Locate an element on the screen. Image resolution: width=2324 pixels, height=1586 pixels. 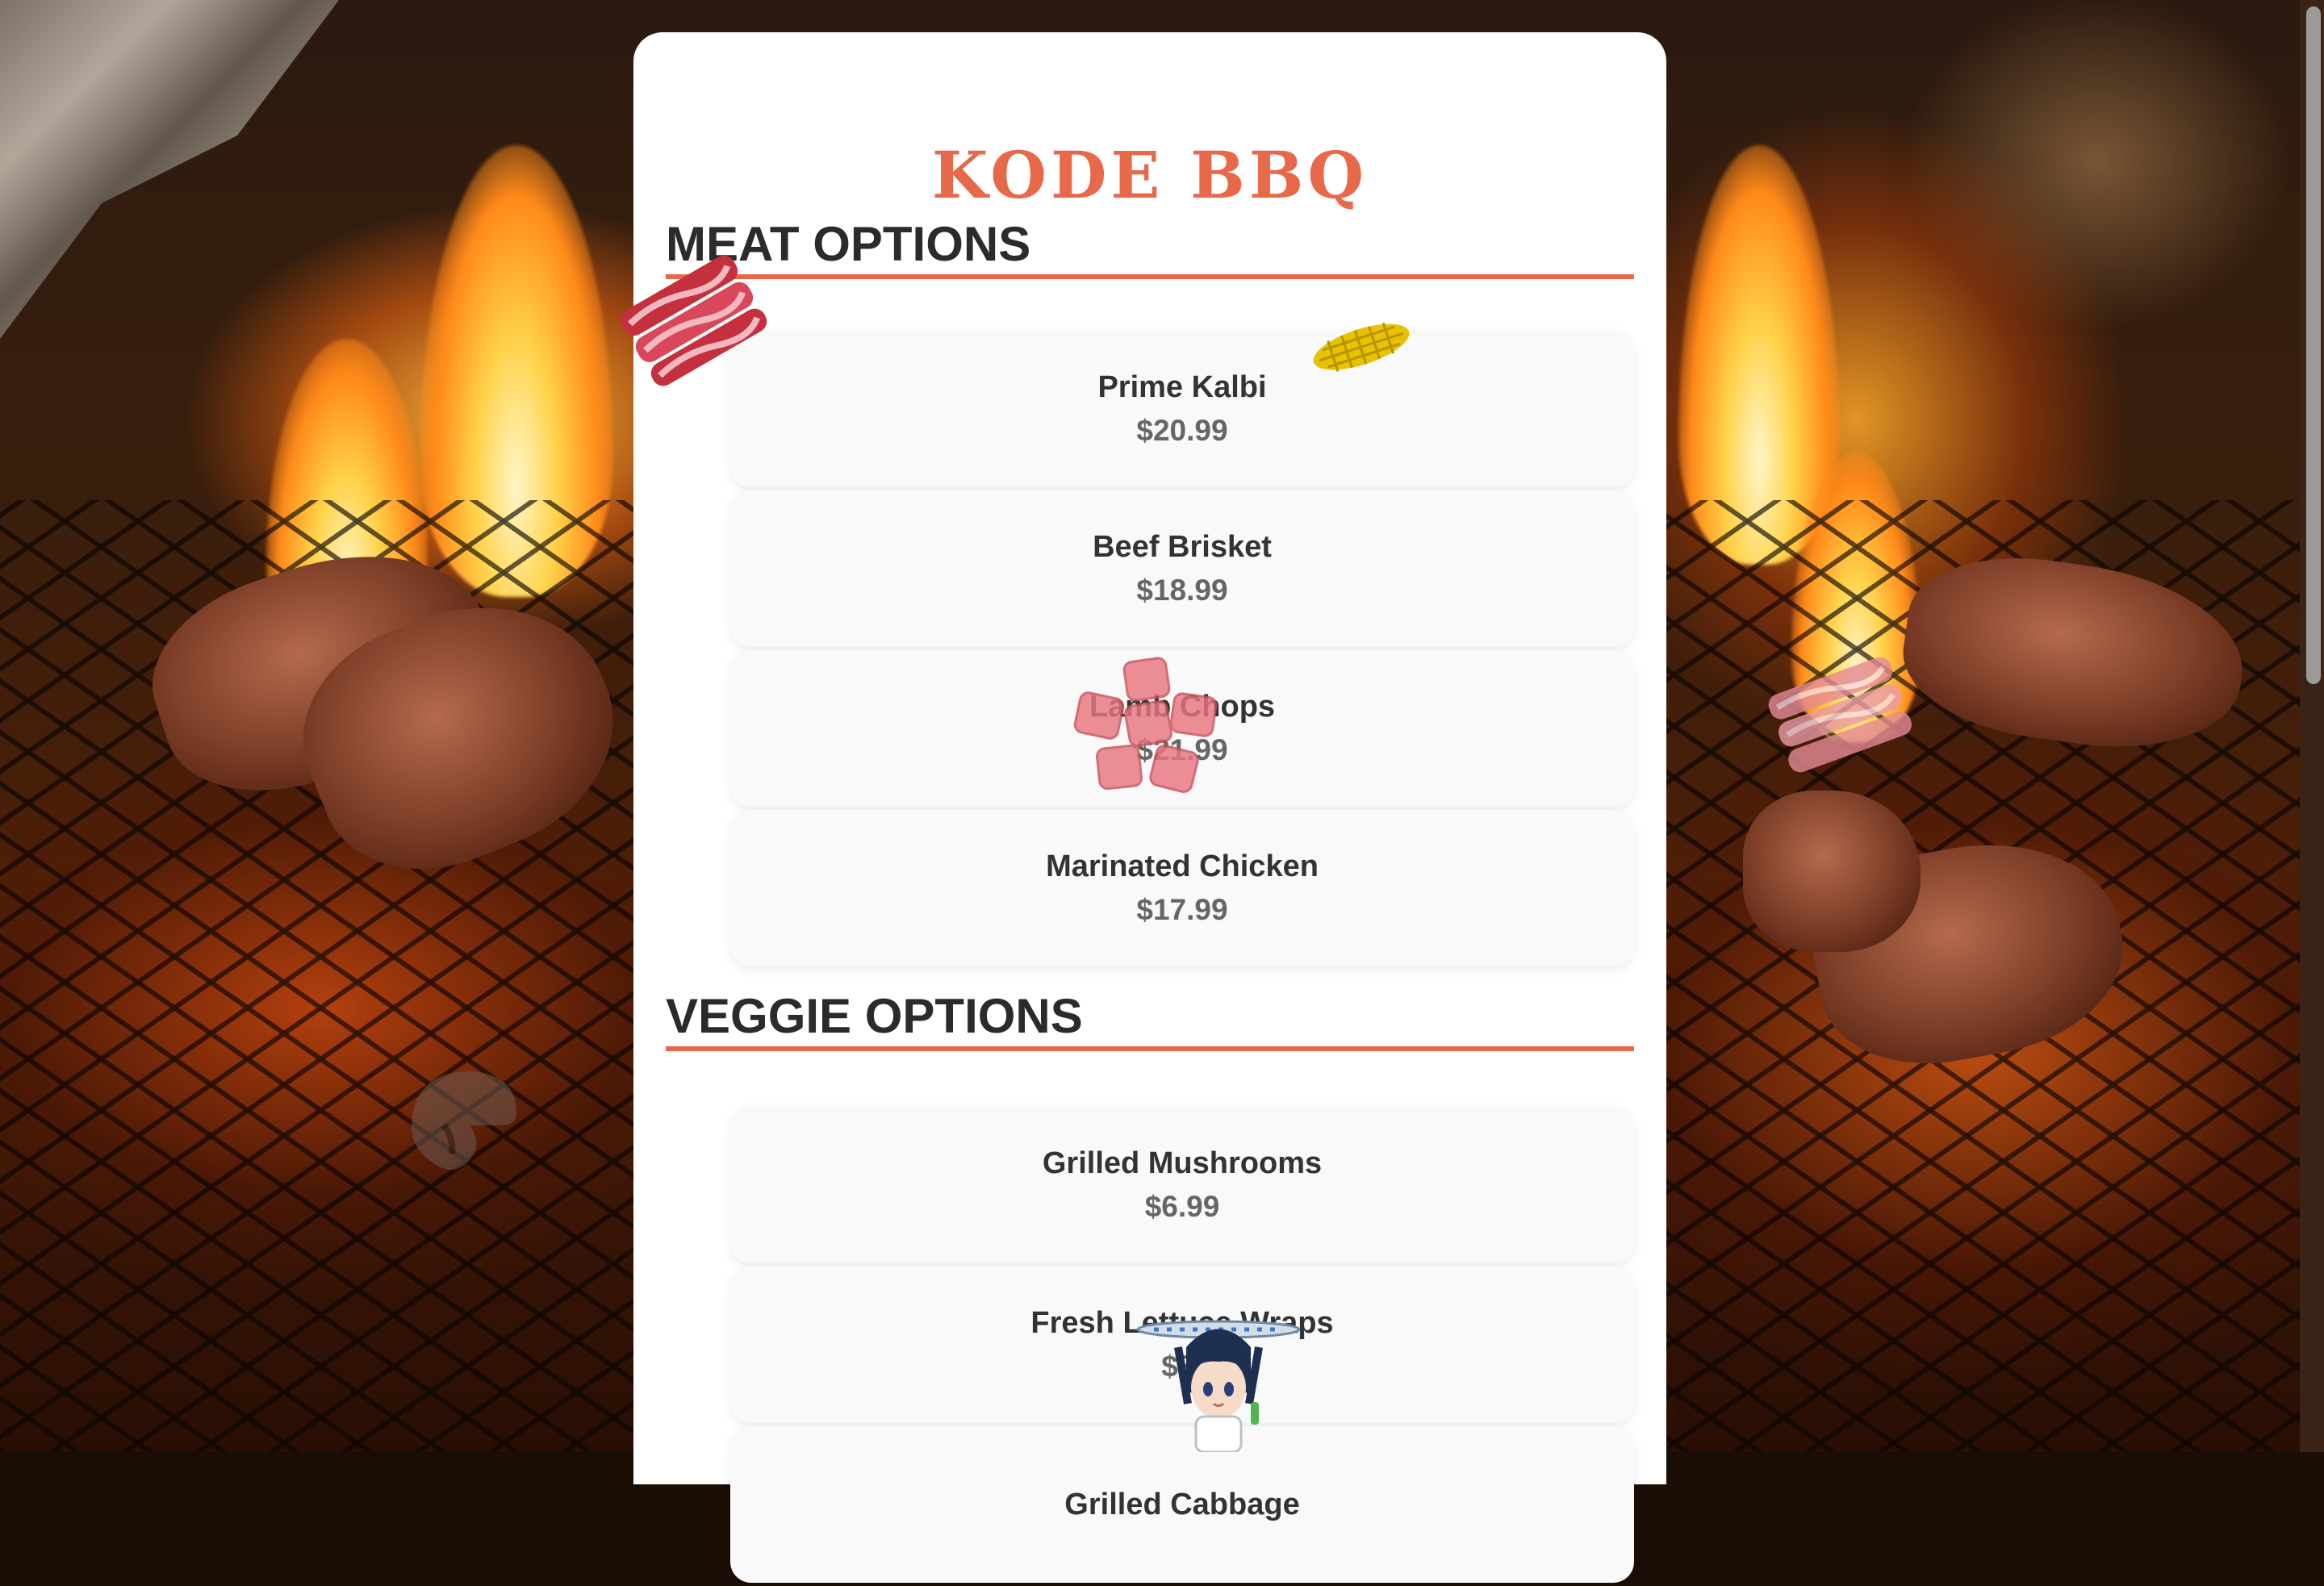
menu-item: Prime Kalbi $20.99 is located at coordinates (1182, 409).